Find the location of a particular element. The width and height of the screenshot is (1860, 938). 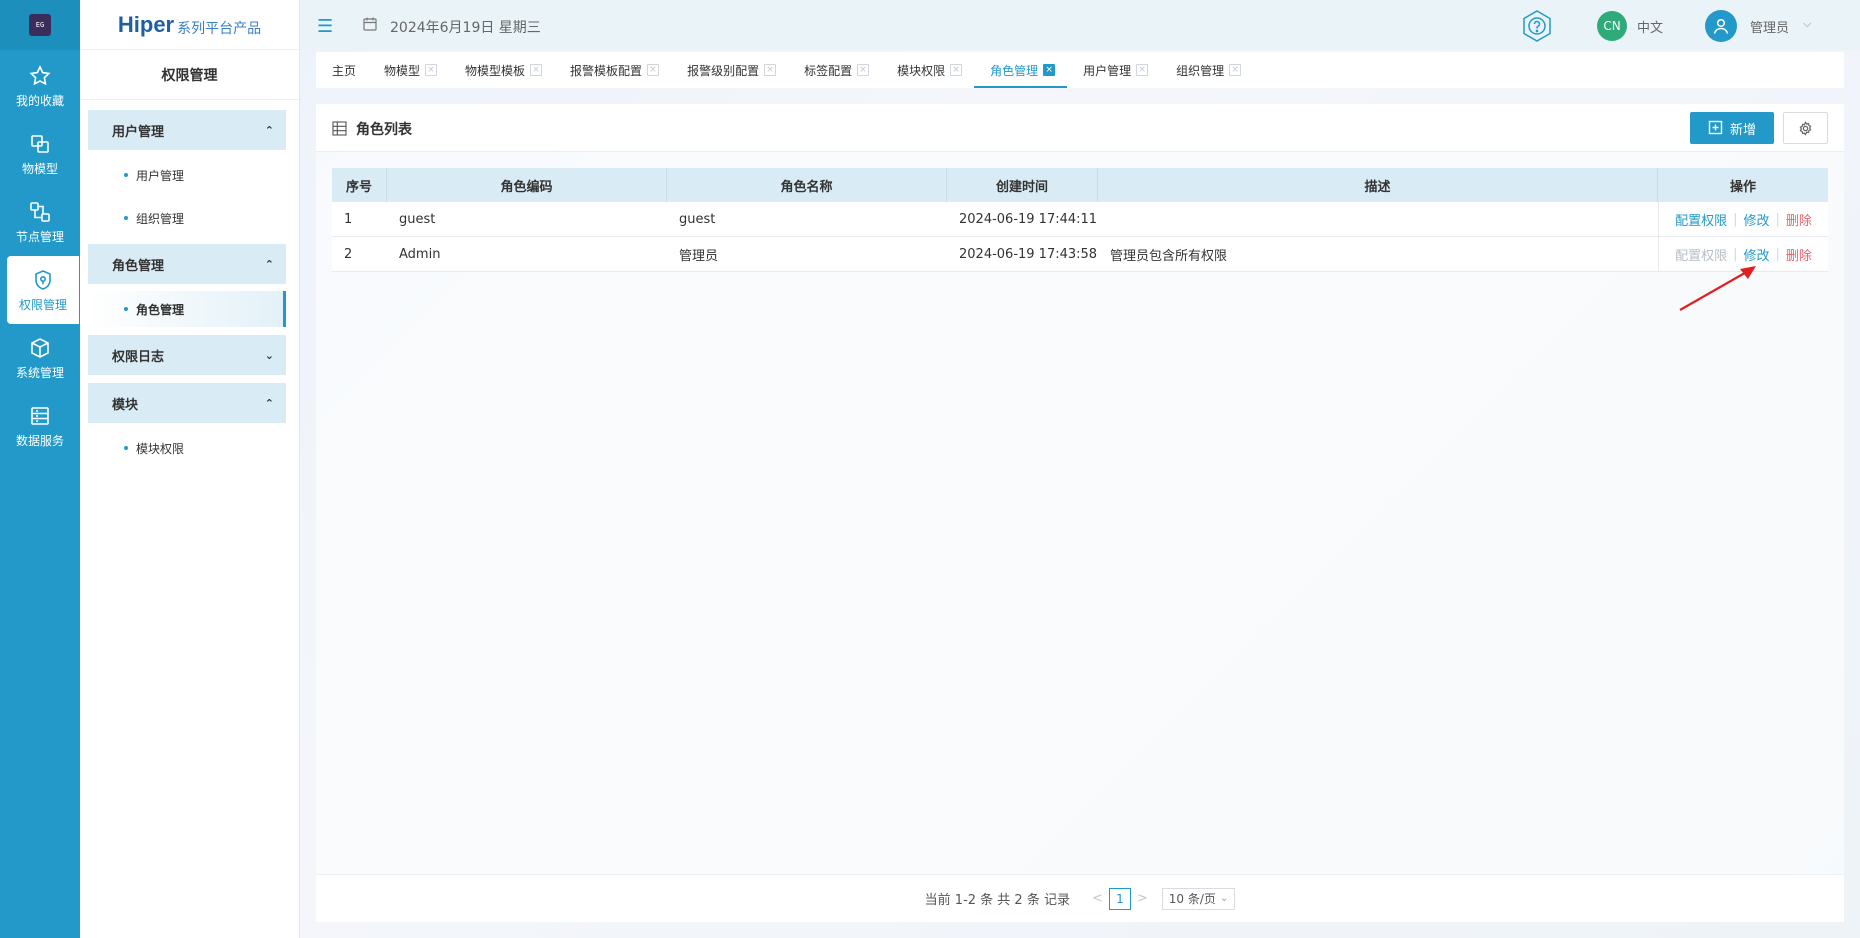

help-icon is located at coordinates (1537, 26).